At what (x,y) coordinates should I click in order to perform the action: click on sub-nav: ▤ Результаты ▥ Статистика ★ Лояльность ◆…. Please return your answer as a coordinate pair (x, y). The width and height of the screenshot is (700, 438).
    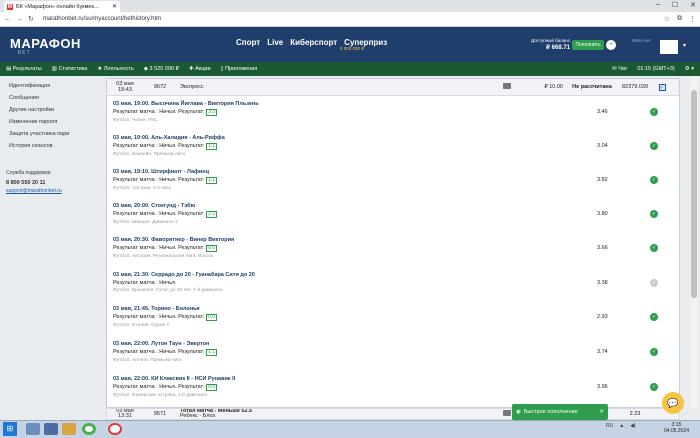
    Looking at the image, I should click on (350, 69).